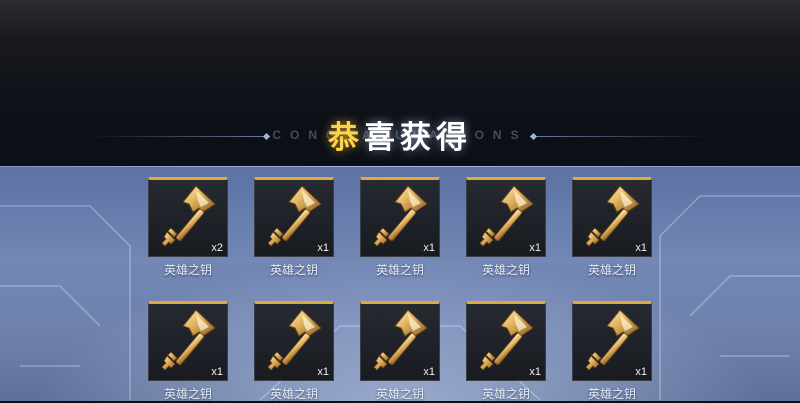 This screenshot has height=403, width=800. I want to click on page-title: 恭喜获得, so click(400, 134).